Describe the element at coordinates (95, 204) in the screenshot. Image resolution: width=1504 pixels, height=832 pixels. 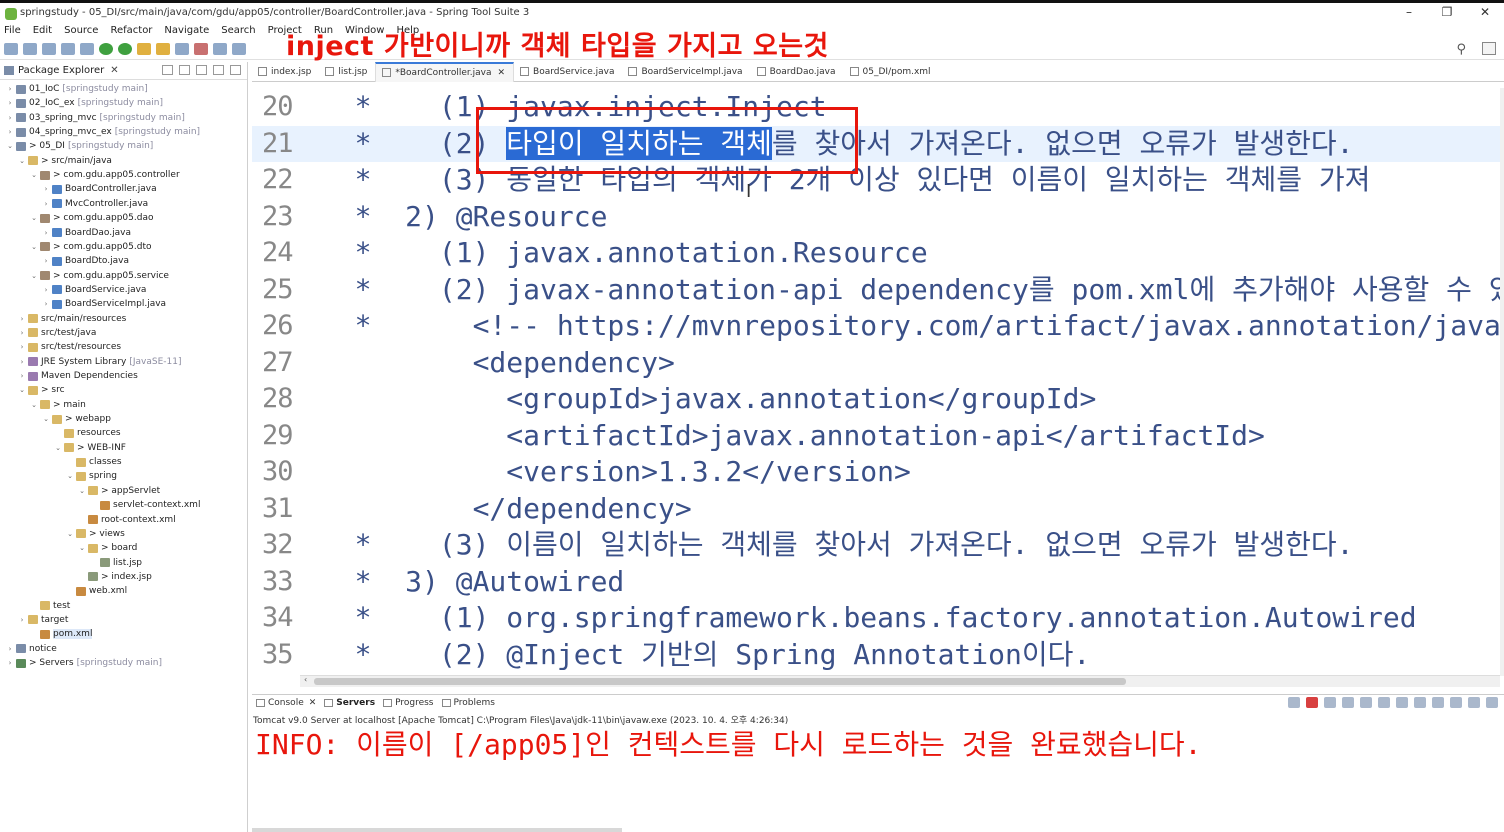
I see `tree-item: › MvcController.java` at that location.